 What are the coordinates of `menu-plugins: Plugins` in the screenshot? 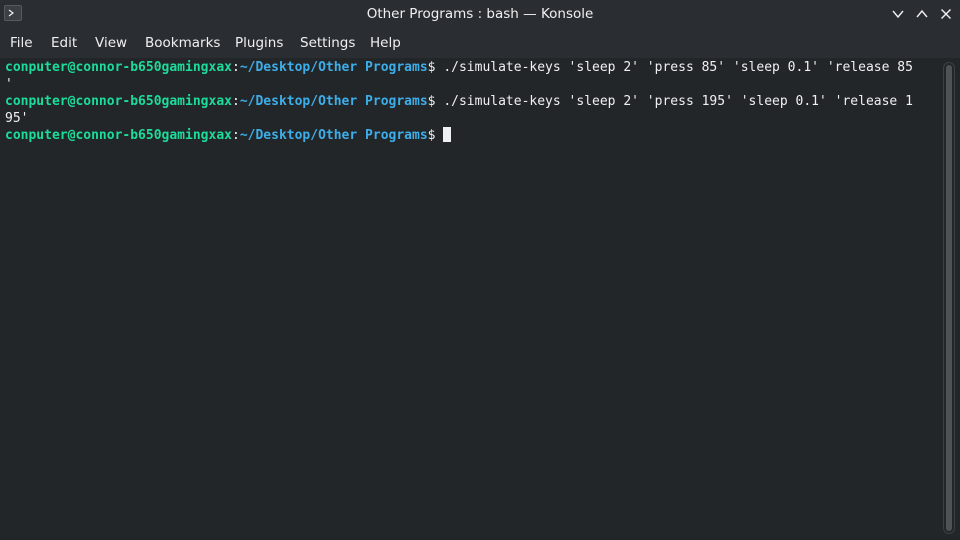 It's located at (259, 43).